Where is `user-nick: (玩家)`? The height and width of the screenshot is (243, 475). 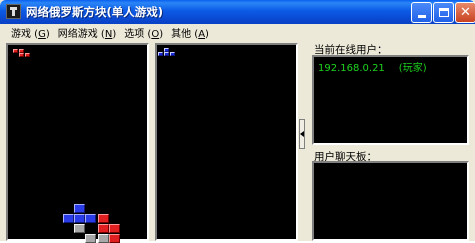 user-nick: (玩家) is located at coordinates (412, 68).